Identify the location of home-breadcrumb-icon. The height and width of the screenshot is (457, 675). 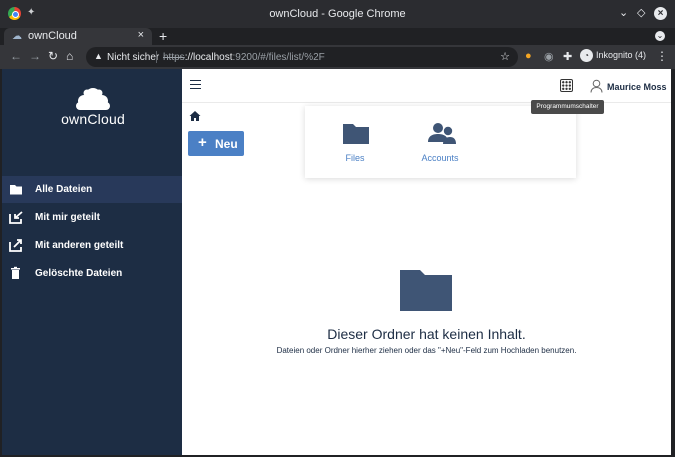
(195, 116).